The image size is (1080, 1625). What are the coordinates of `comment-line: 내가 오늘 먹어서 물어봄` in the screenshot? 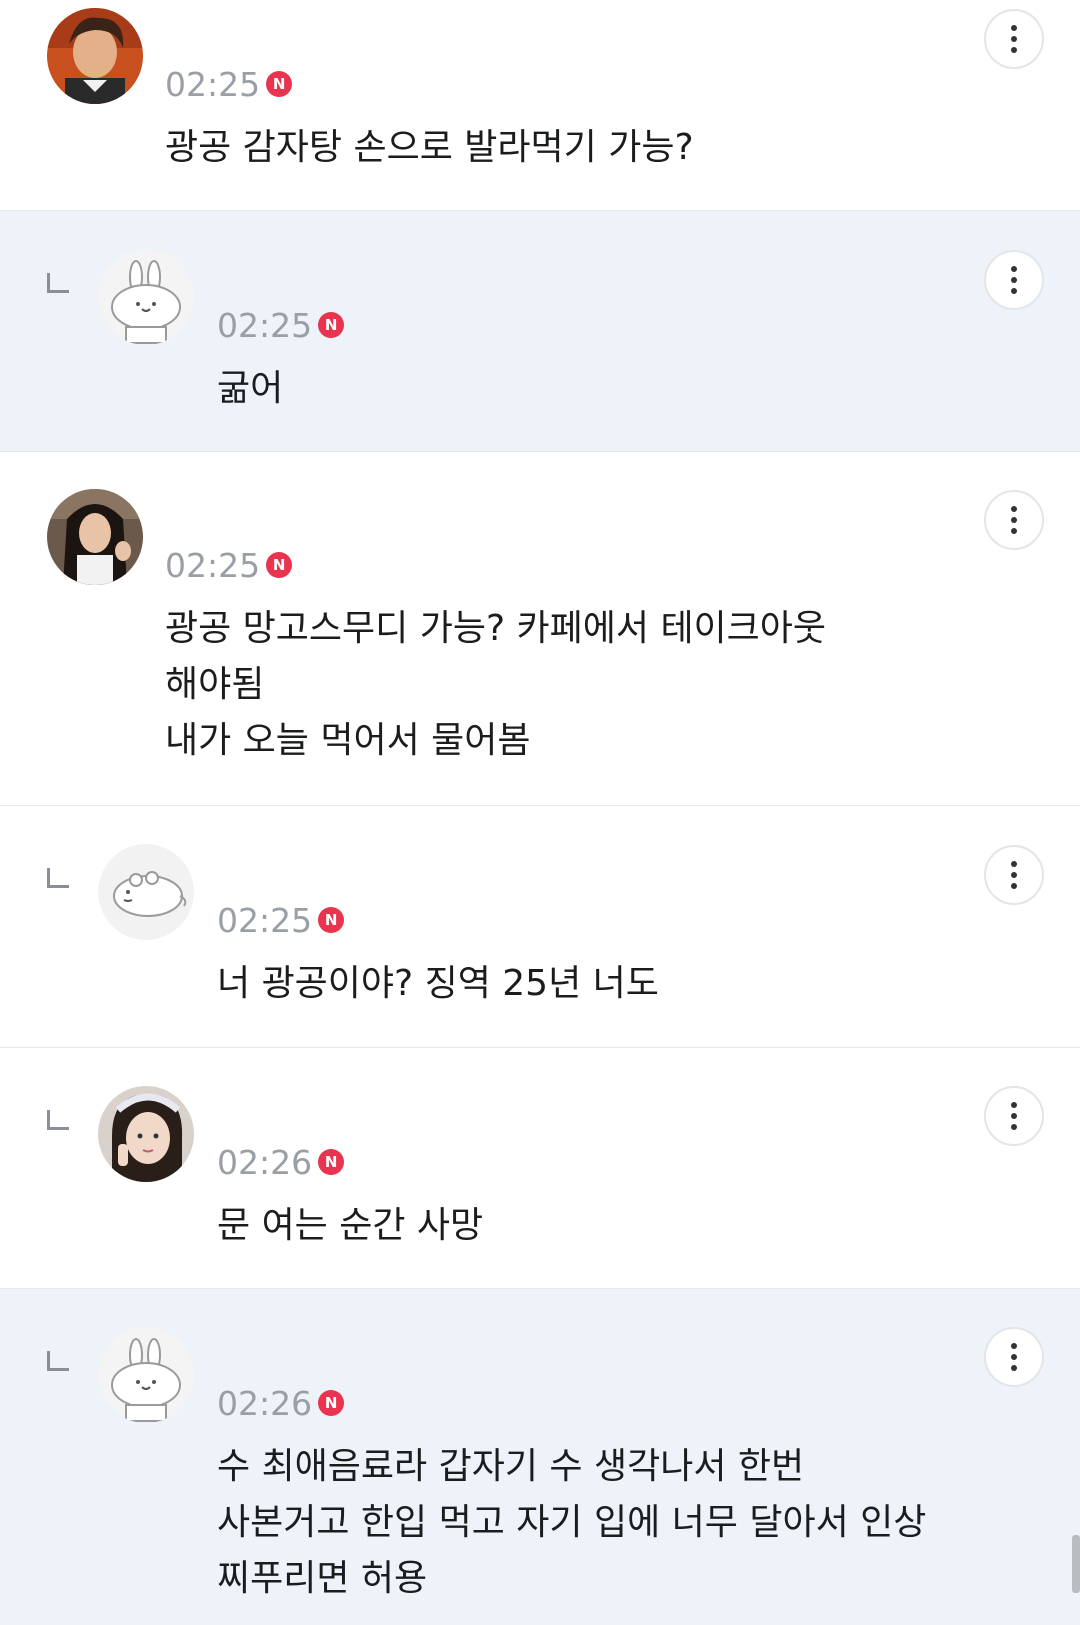 It's located at (348, 740).